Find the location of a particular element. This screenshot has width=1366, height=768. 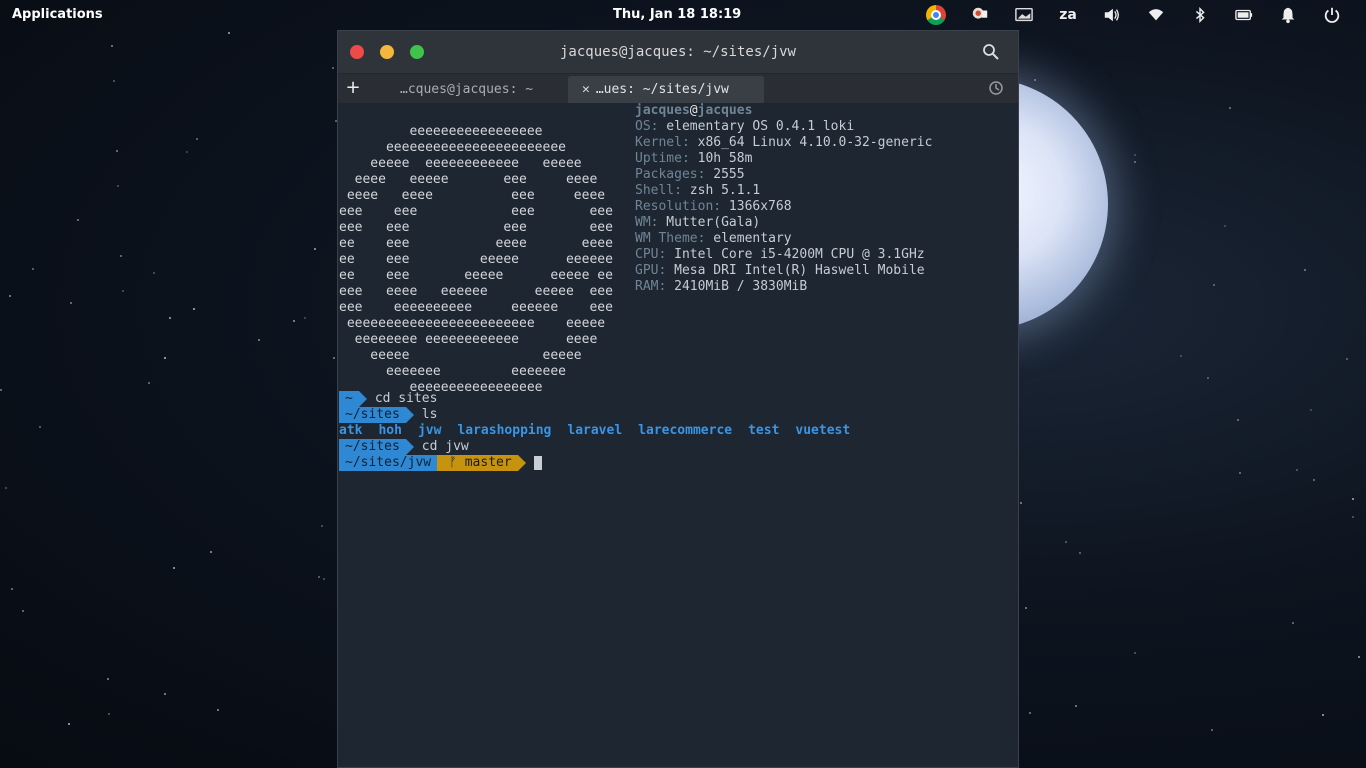

info-label: OS: is located at coordinates (647, 126).